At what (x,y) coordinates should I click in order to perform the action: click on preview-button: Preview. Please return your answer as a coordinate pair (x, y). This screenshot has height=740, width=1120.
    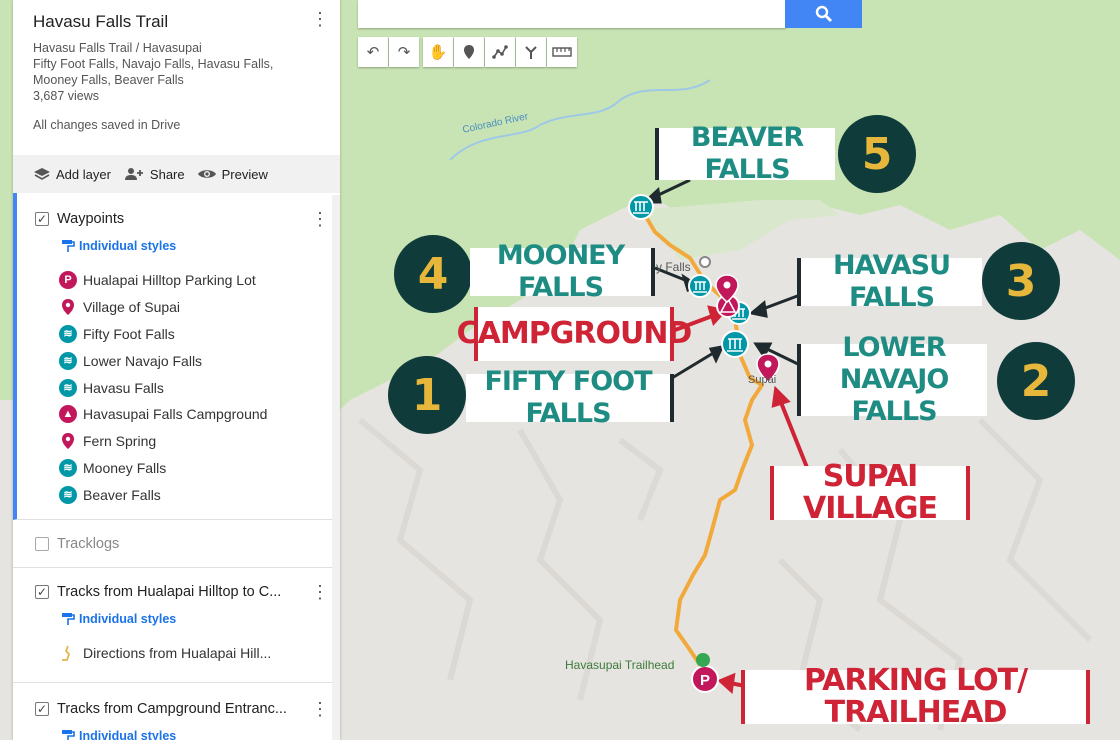
    Looking at the image, I should click on (232, 174).